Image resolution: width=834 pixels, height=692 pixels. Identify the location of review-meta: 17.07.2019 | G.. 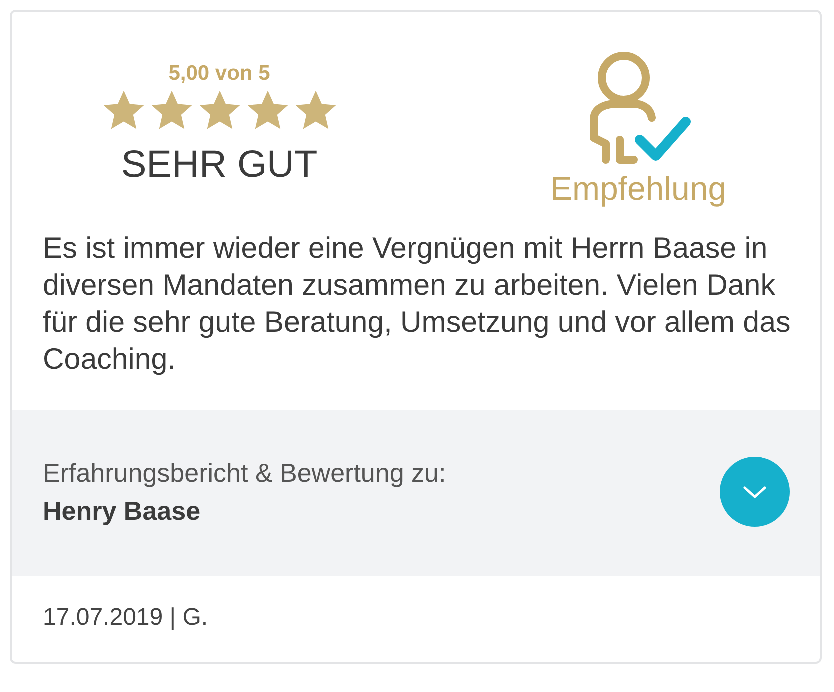
(126, 618).